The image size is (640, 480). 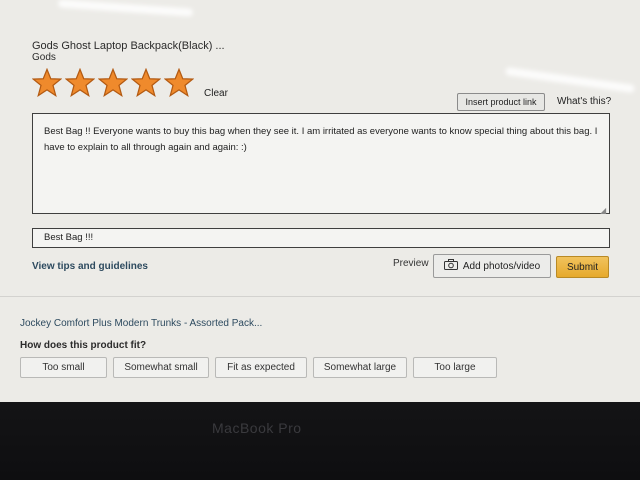 I want to click on star-rating, so click(x=113, y=82).